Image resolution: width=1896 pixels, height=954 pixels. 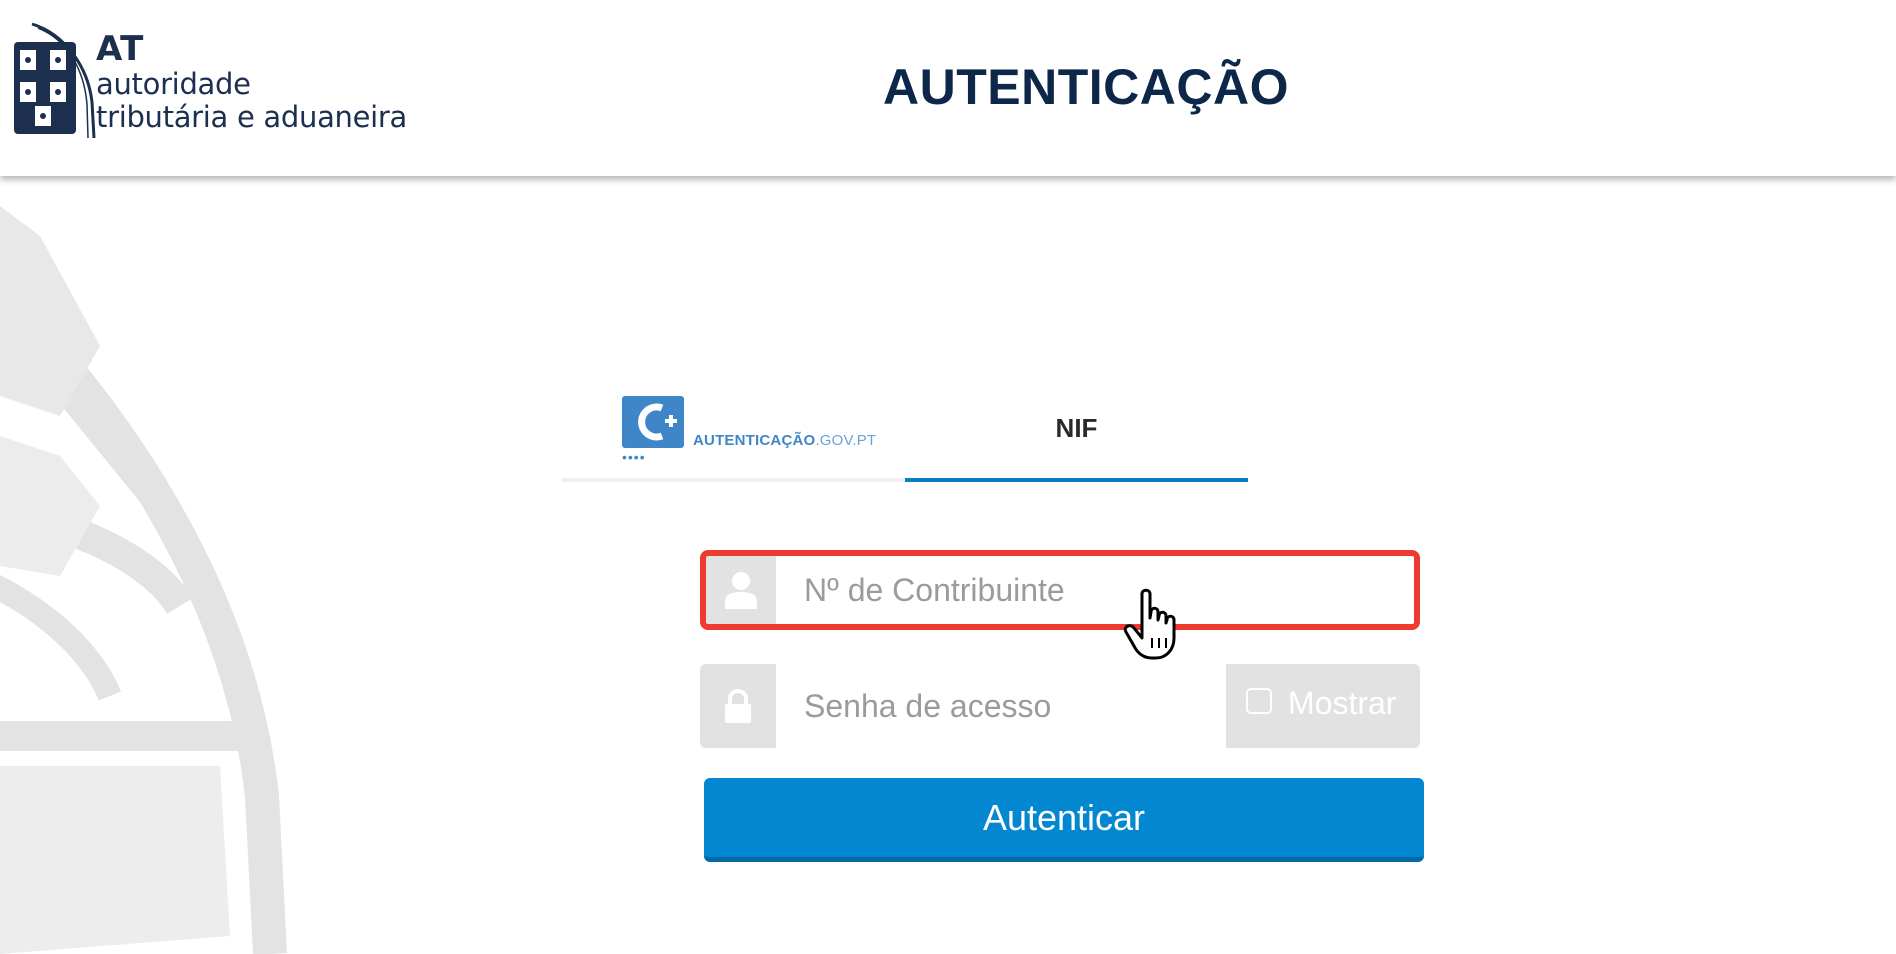 What do you see at coordinates (1342, 703) in the screenshot?
I see `show-password-label: Mostrar` at bounding box center [1342, 703].